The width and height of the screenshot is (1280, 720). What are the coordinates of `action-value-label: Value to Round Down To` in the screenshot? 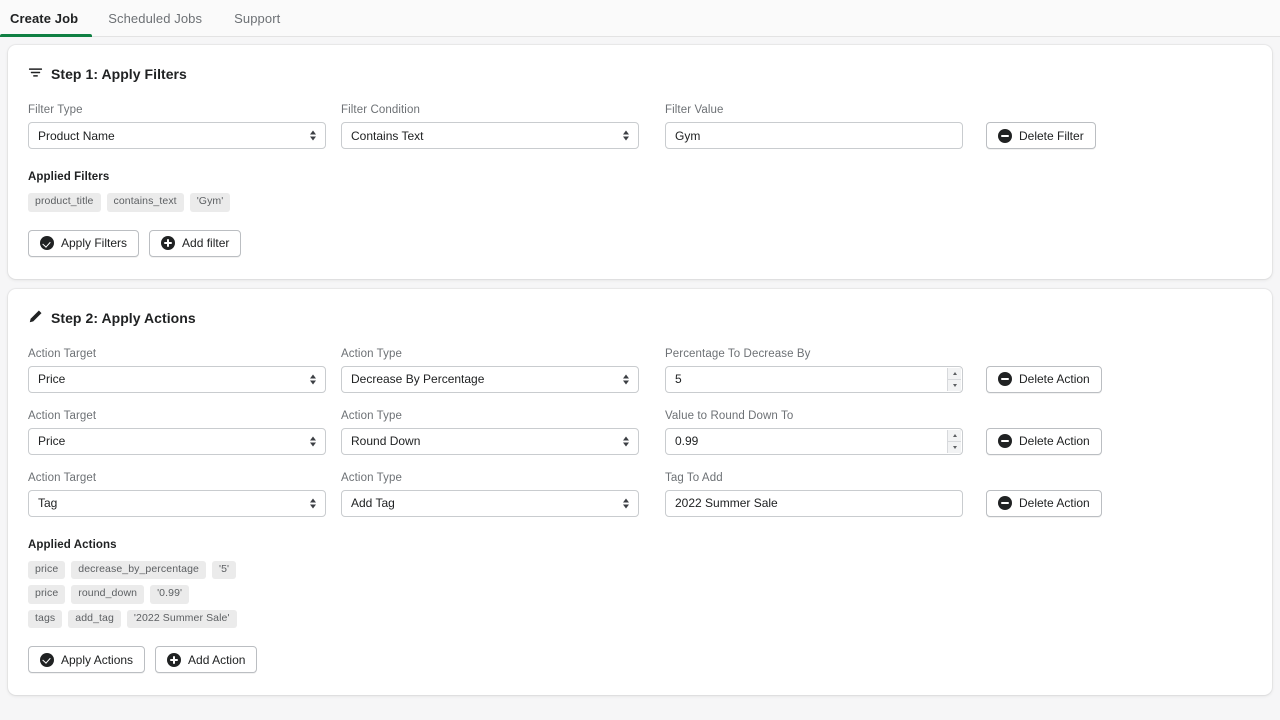 It's located at (729, 415).